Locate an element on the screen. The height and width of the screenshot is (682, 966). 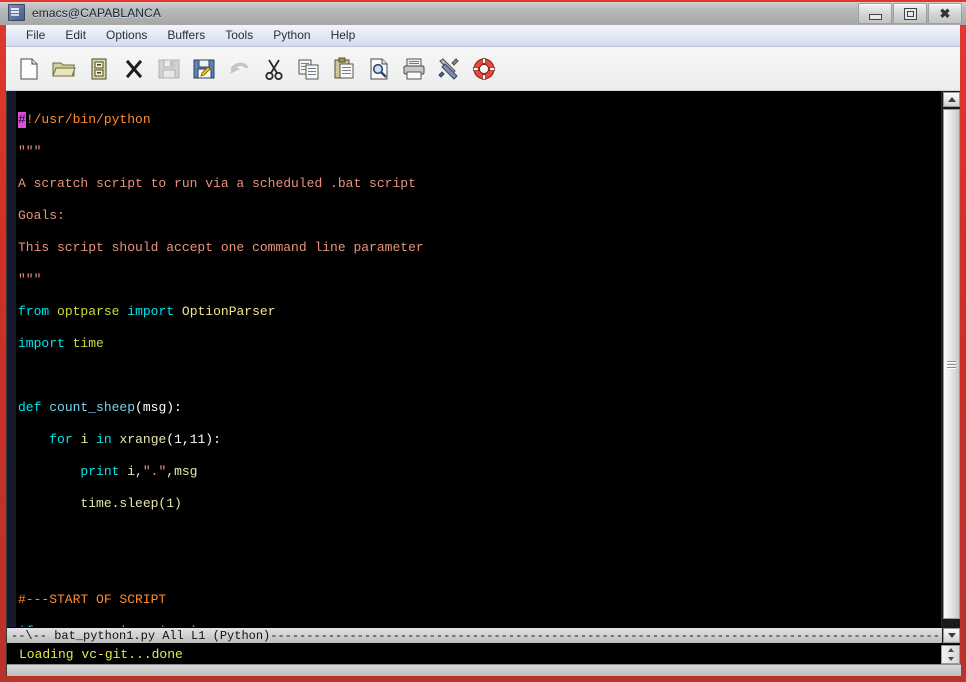
undo-icon is located at coordinates (239, 69).